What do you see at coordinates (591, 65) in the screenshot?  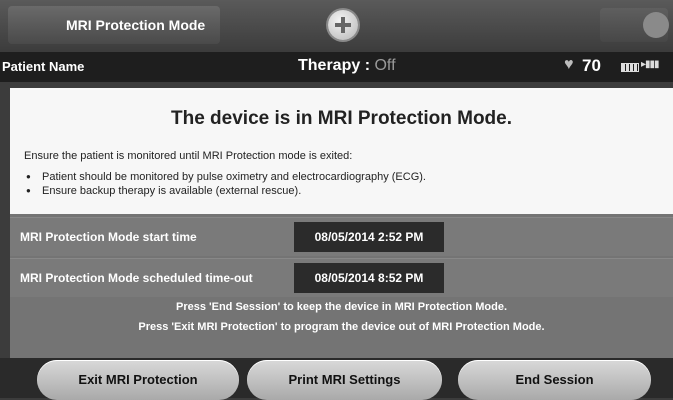 I see `heart-rate: 70` at bounding box center [591, 65].